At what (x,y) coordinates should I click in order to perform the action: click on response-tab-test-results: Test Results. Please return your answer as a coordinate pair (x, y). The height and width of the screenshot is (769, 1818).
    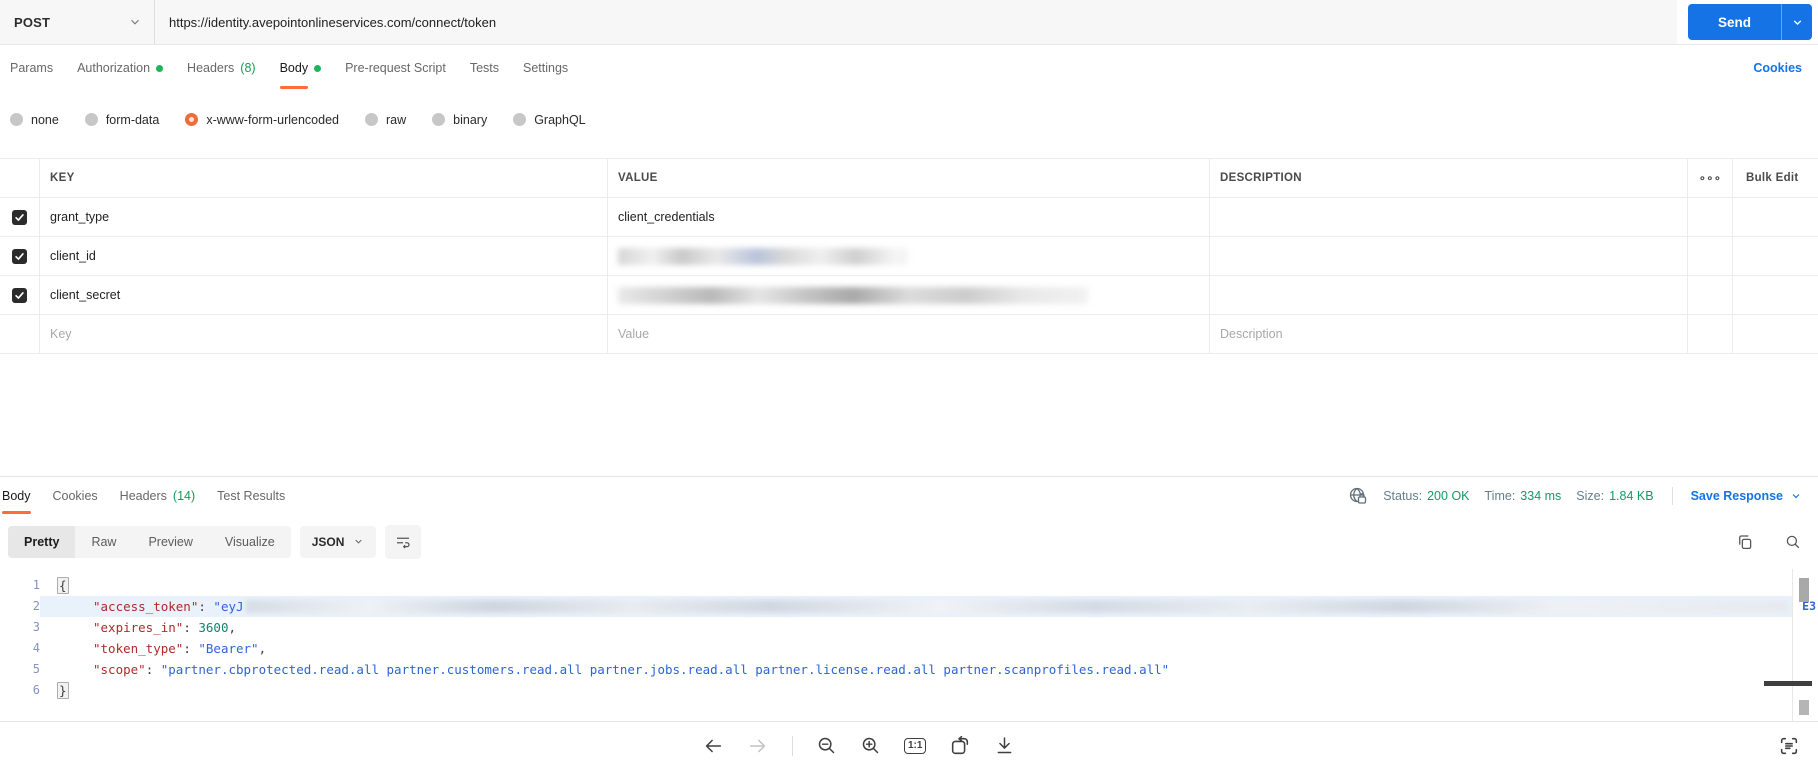
    Looking at the image, I should click on (251, 496).